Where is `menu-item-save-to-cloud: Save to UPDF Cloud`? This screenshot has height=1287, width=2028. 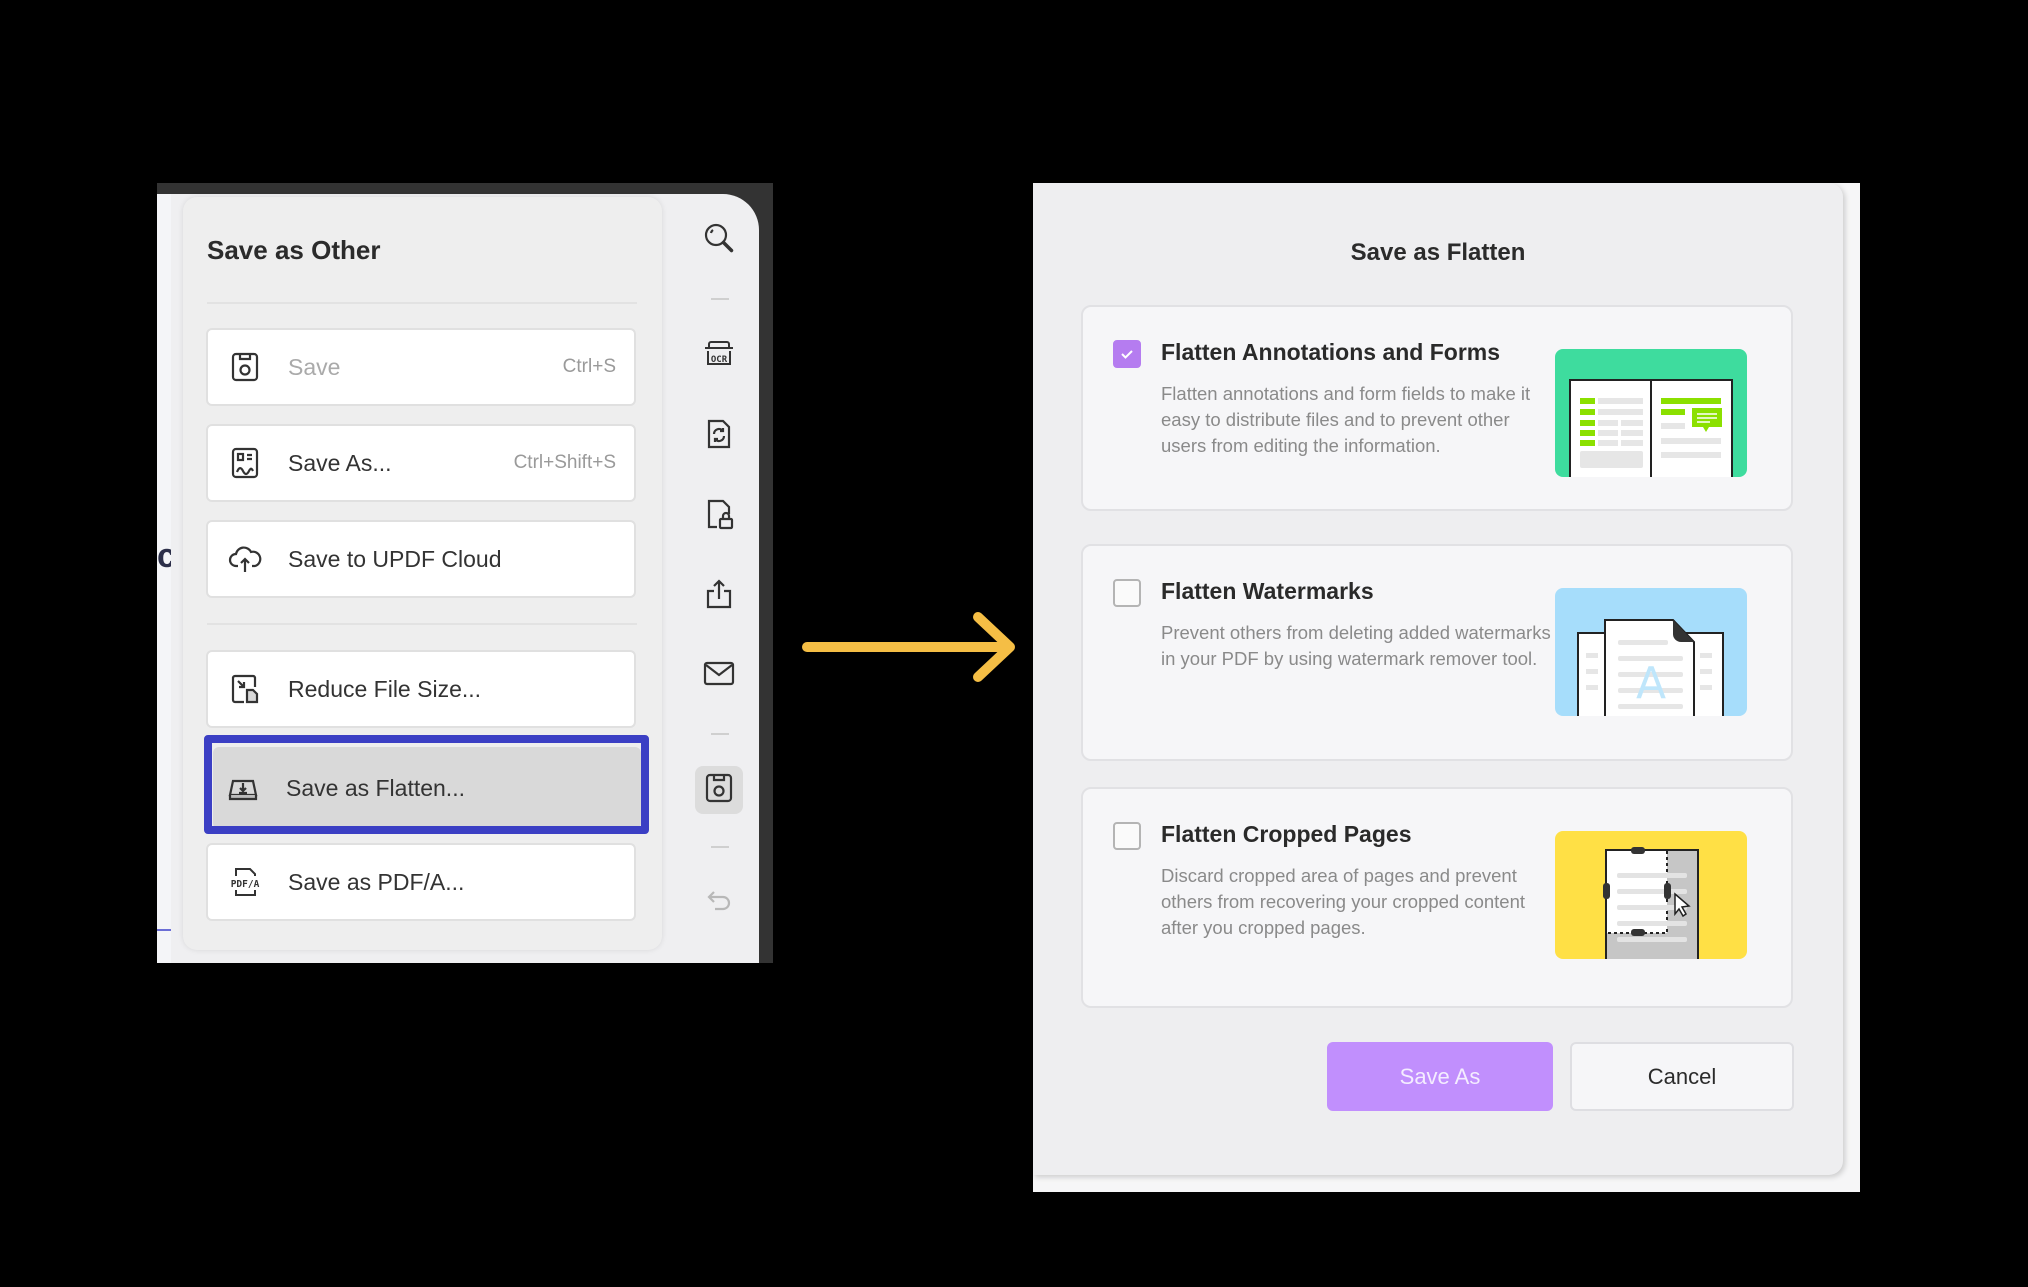 menu-item-save-to-cloud: Save to UPDF Cloud is located at coordinates (421, 559).